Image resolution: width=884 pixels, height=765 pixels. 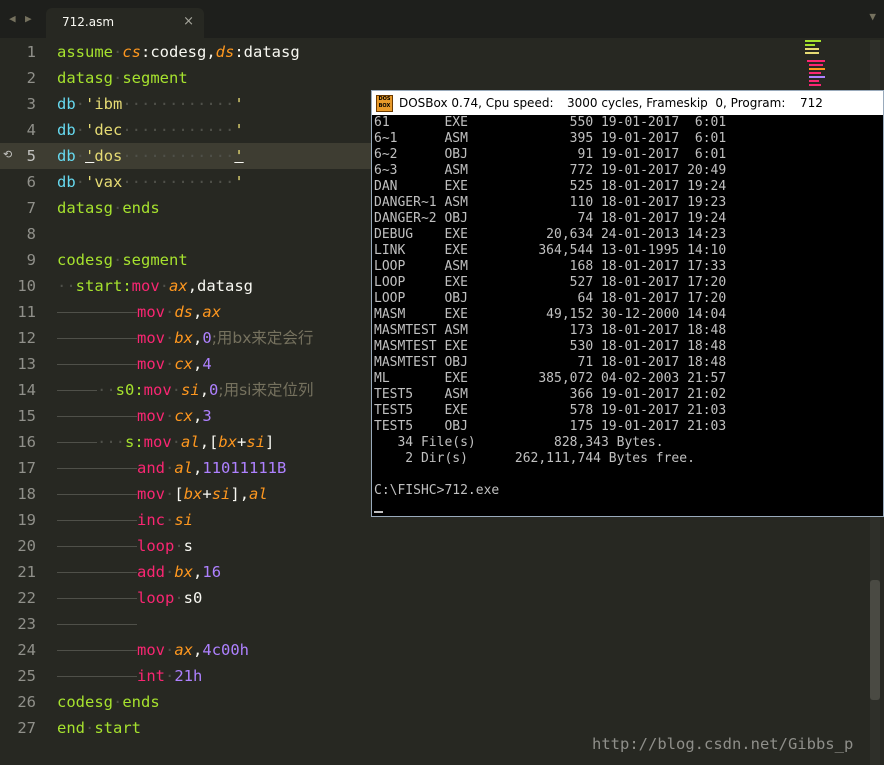 What do you see at coordinates (550, 426) in the screenshot?
I see `dos-line: TEST5 OBJ 175 19-01-2017 21:03` at bounding box center [550, 426].